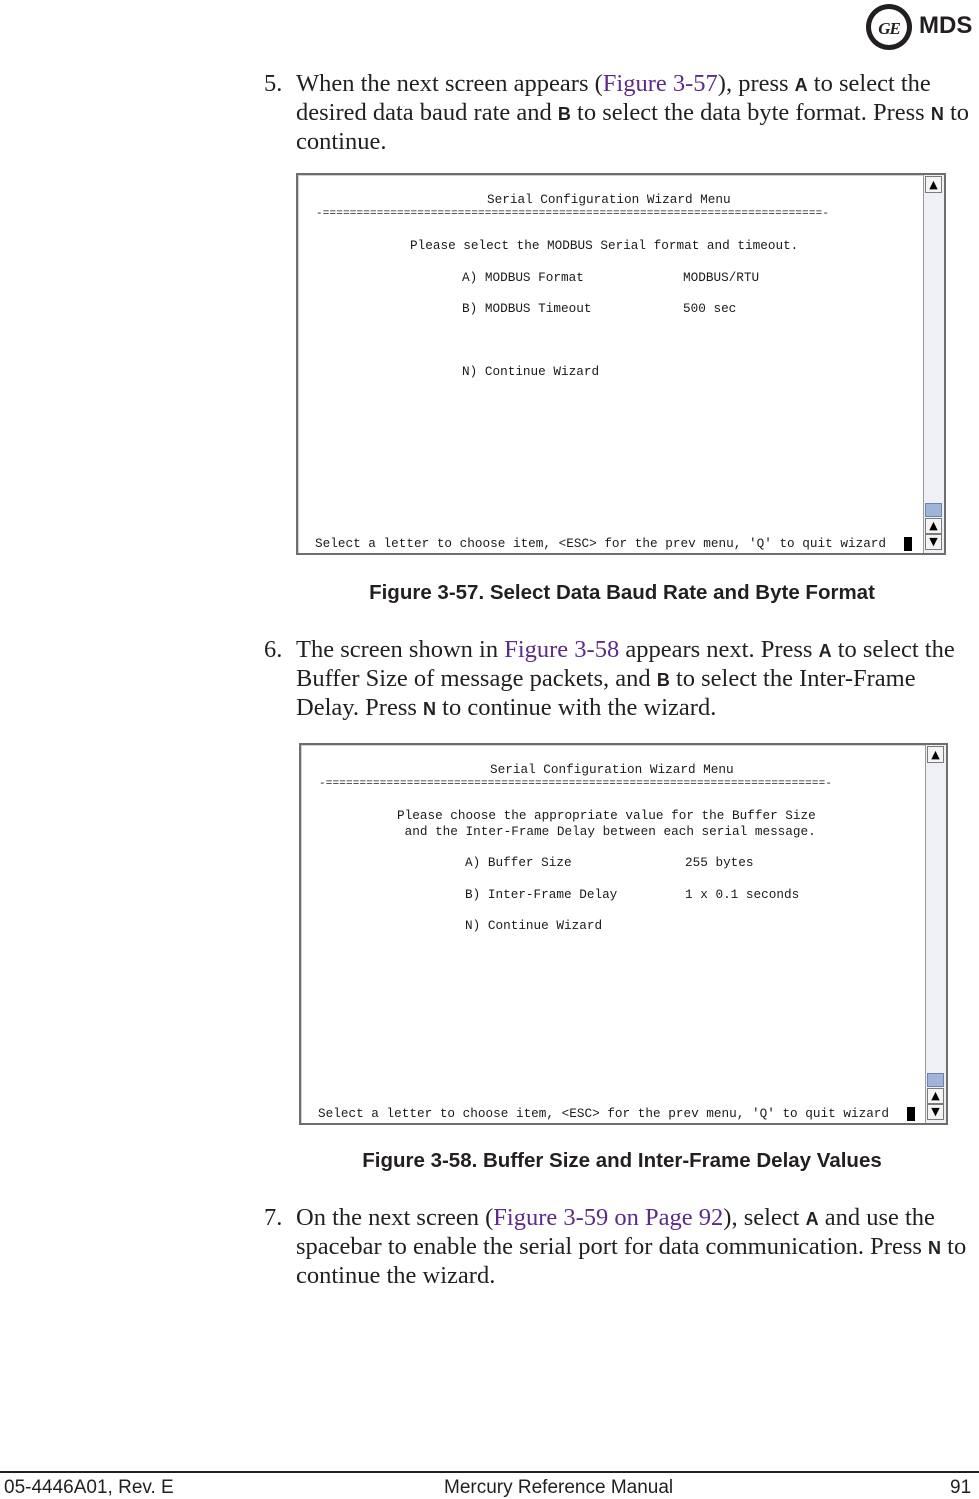 The width and height of the screenshot is (979, 1499). What do you see at coordinates (961, 1487) in the screenshot?
I see `footer-page-number: 91` at bounding box center [961, 1487].